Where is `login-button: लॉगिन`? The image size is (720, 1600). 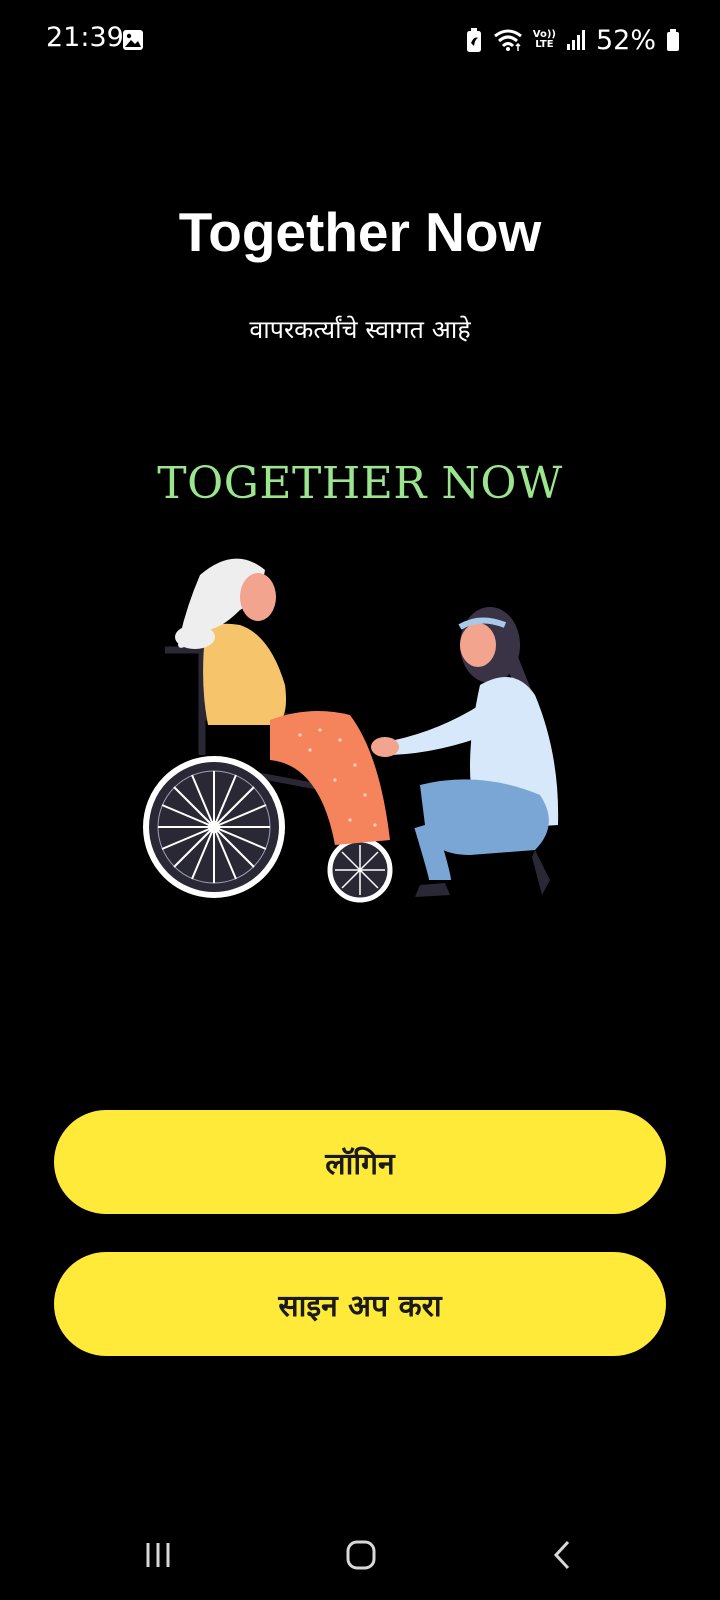
login-button: लॉगिन is located at coordinates (360, 1162).